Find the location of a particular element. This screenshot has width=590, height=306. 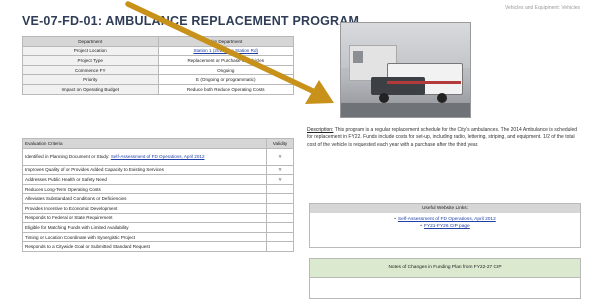

department-label: Department is located at coordinates (90, 41).